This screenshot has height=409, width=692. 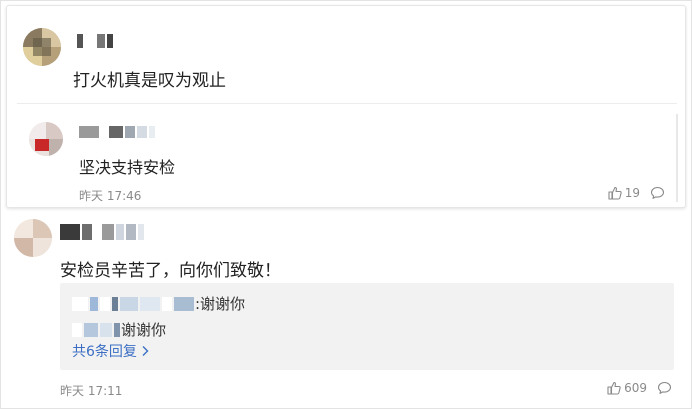 What do you see at coordinates (91, 391) in the screenshot?
I see `timestamp: 昨天 17:11` at bounding box center [91, 391].